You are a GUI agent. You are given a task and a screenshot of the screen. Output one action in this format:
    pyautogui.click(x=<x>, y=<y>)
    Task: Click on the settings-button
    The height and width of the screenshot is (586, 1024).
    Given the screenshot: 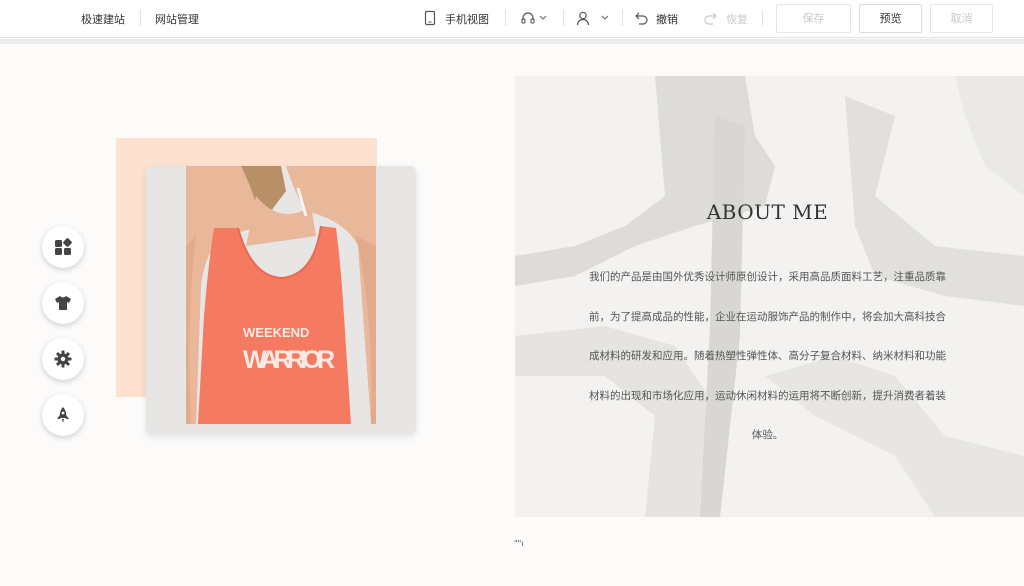 What is the action you would take?
    pyautogui.click(x=63, y=359)
    